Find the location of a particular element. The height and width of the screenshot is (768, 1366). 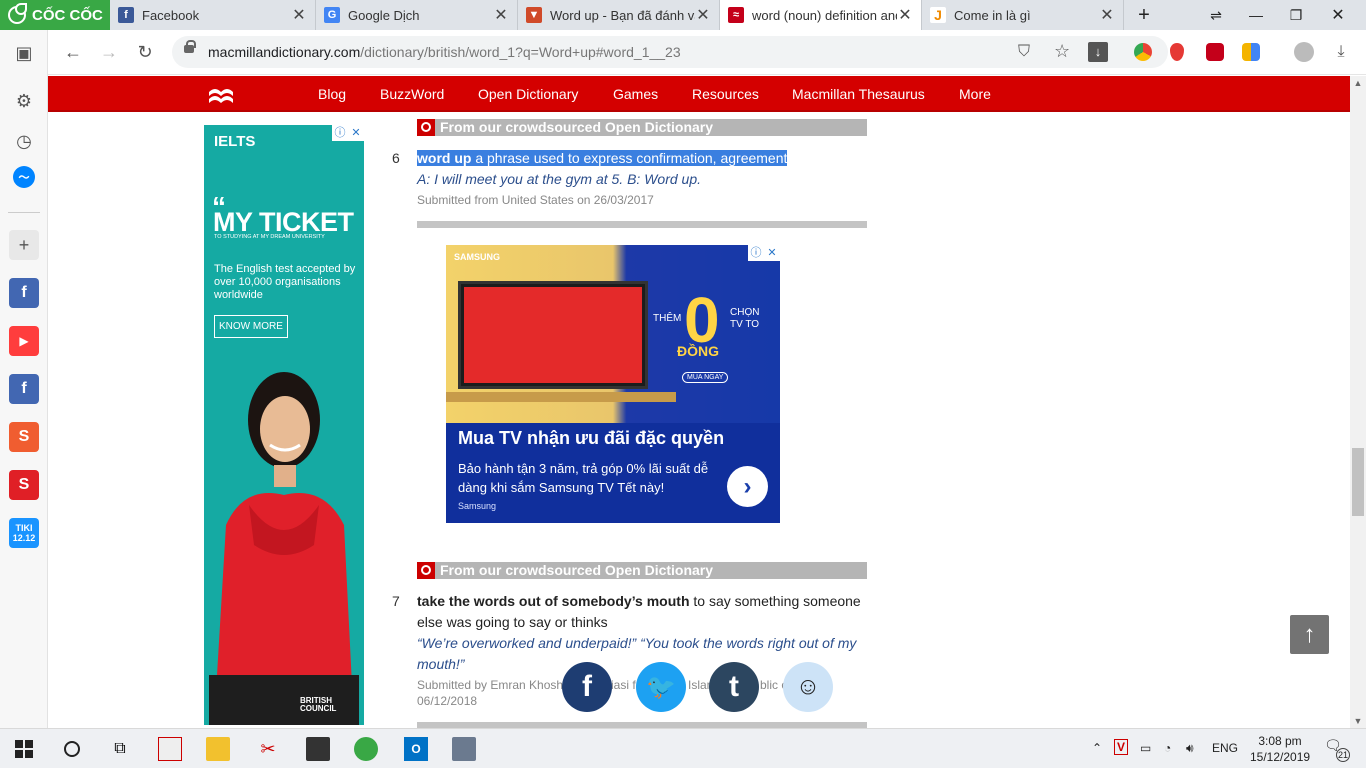

tab-search-icon: ⇌ is located at coordinates (1216, 15).